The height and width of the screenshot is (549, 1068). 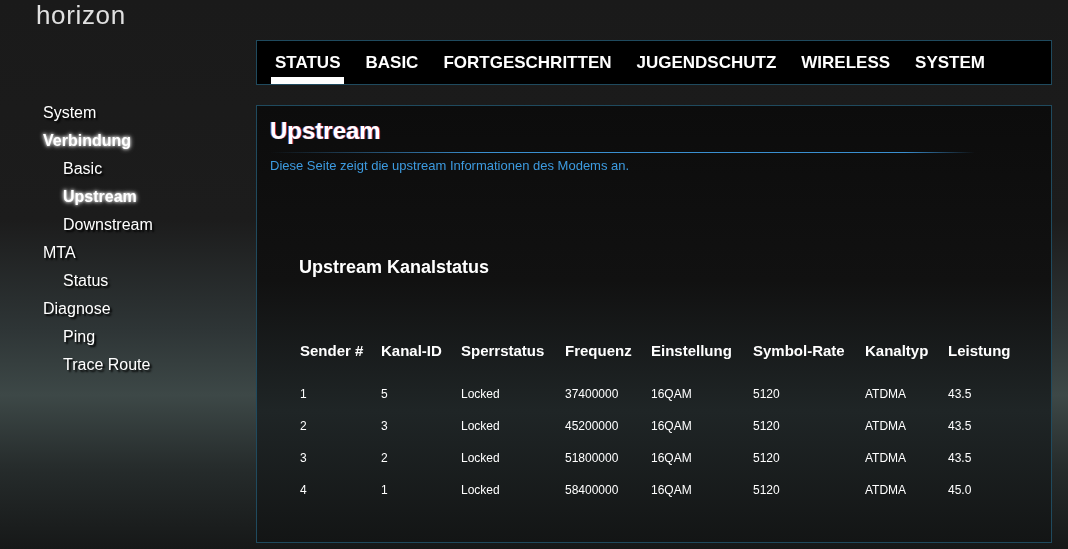 What do you see at coordinates (149, 113) in the screenshot?
I see `sidebar-item: System` at bounding box center [149, 113].